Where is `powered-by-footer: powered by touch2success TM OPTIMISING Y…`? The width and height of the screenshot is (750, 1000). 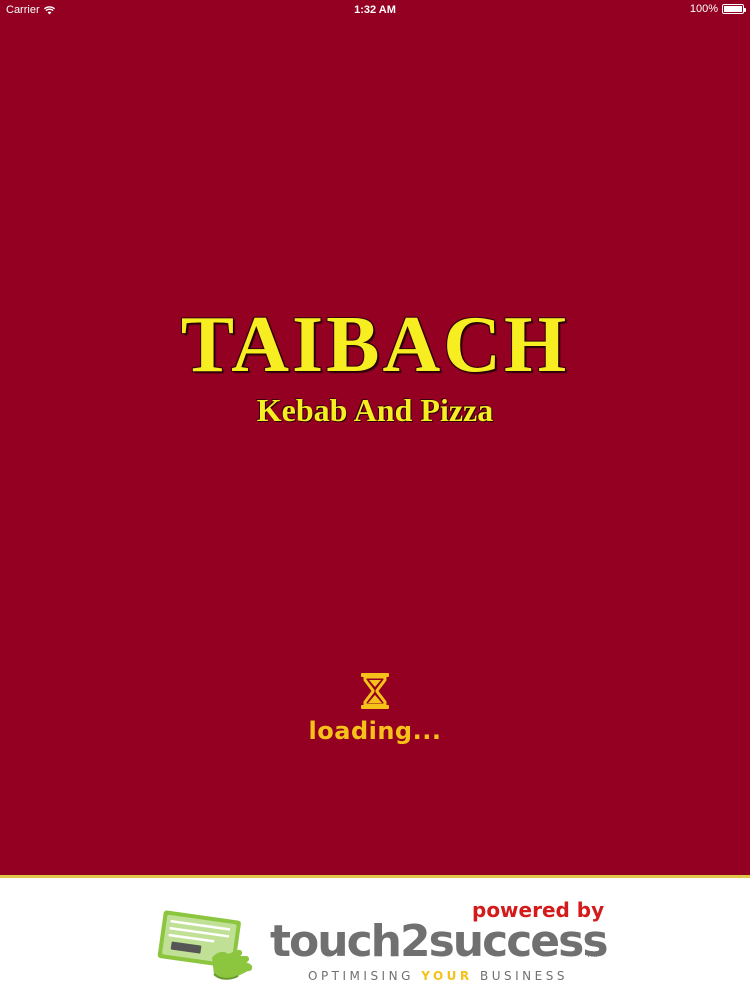 powered-by-footer: powered by touch2success TM OPTIMISING Y… is located at coordinates (375, 937).